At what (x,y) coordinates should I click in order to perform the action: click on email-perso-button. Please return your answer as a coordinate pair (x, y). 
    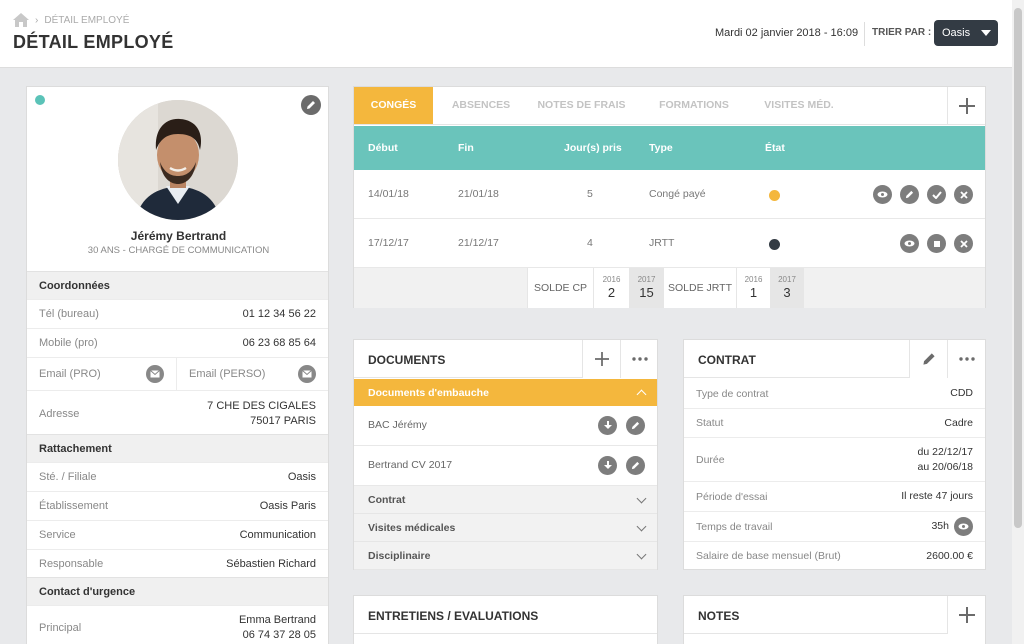
    Looking at the image, I should click on (307, 374).